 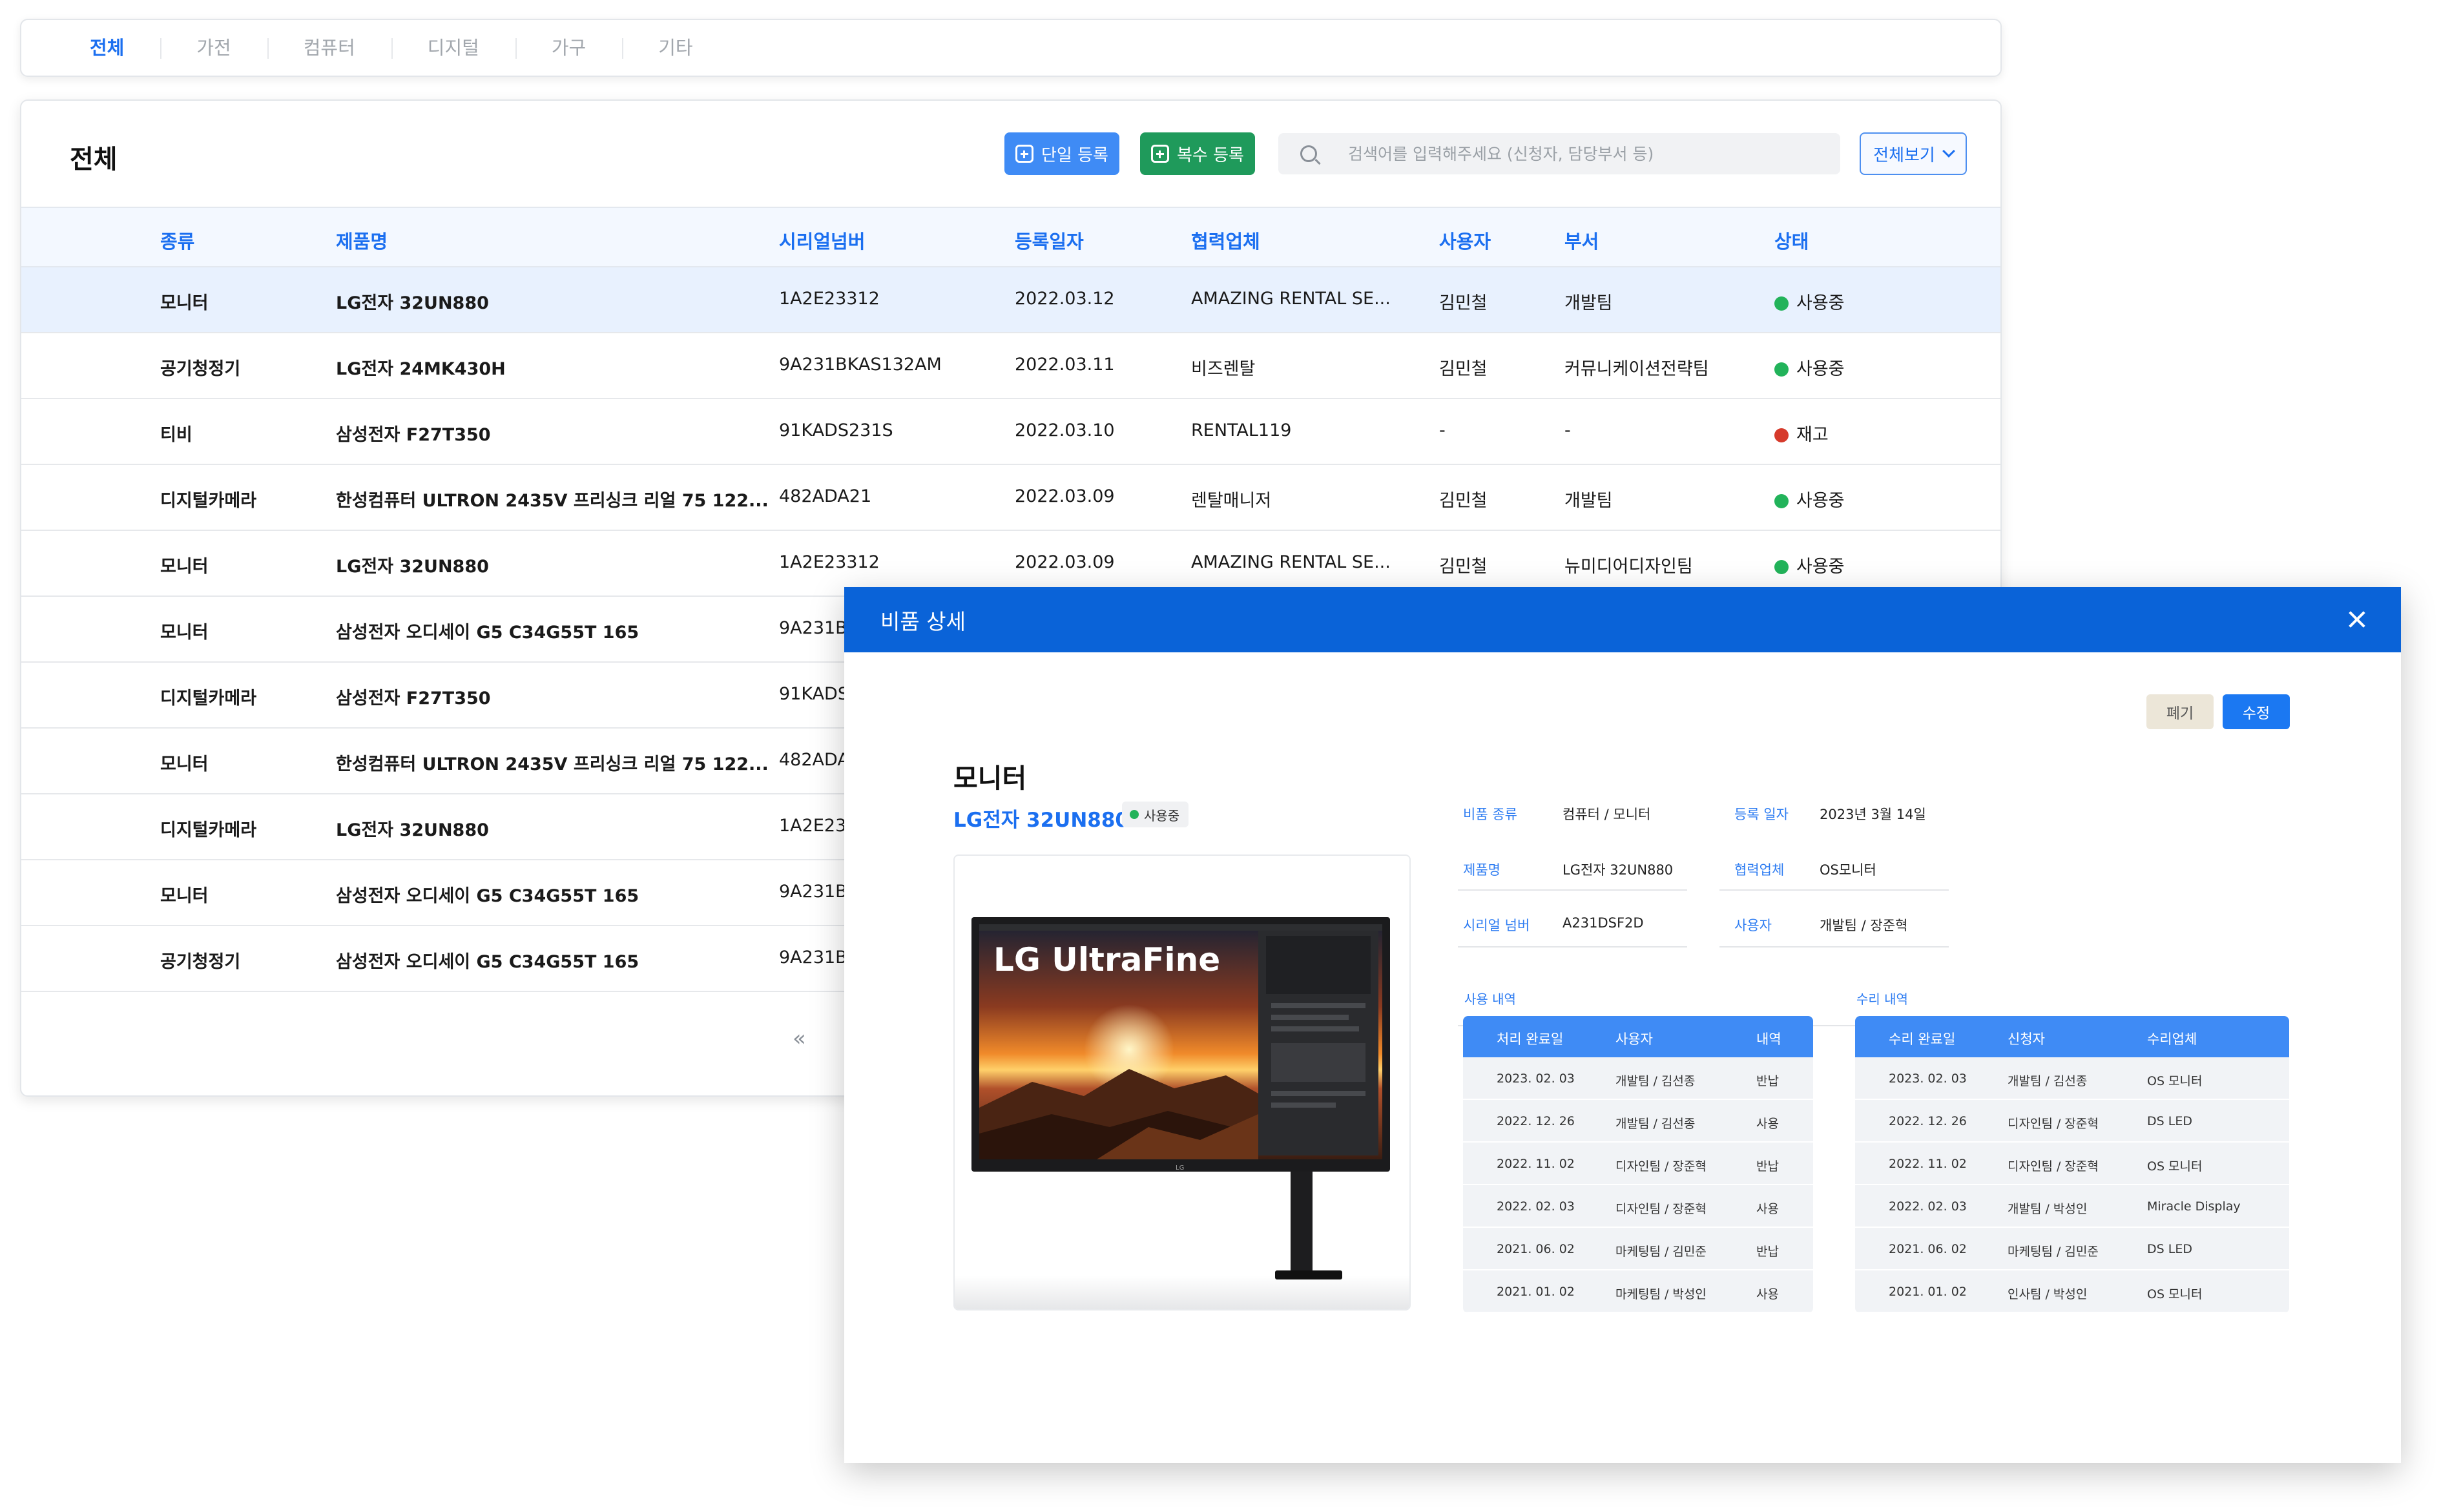 I want to click on search-box, so click(x=1559, y=153).